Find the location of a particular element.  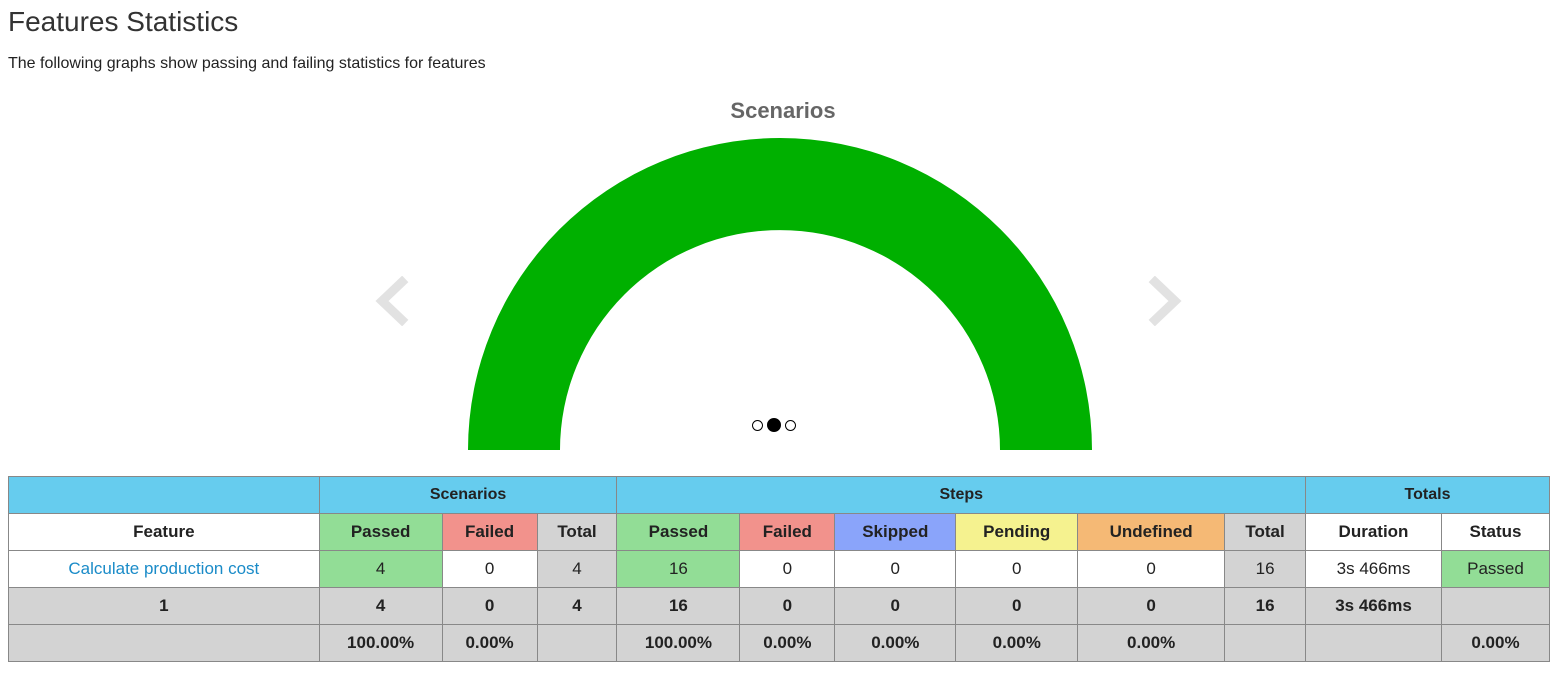

percent-steps-total-empty is located at coordinates (1265, 643).